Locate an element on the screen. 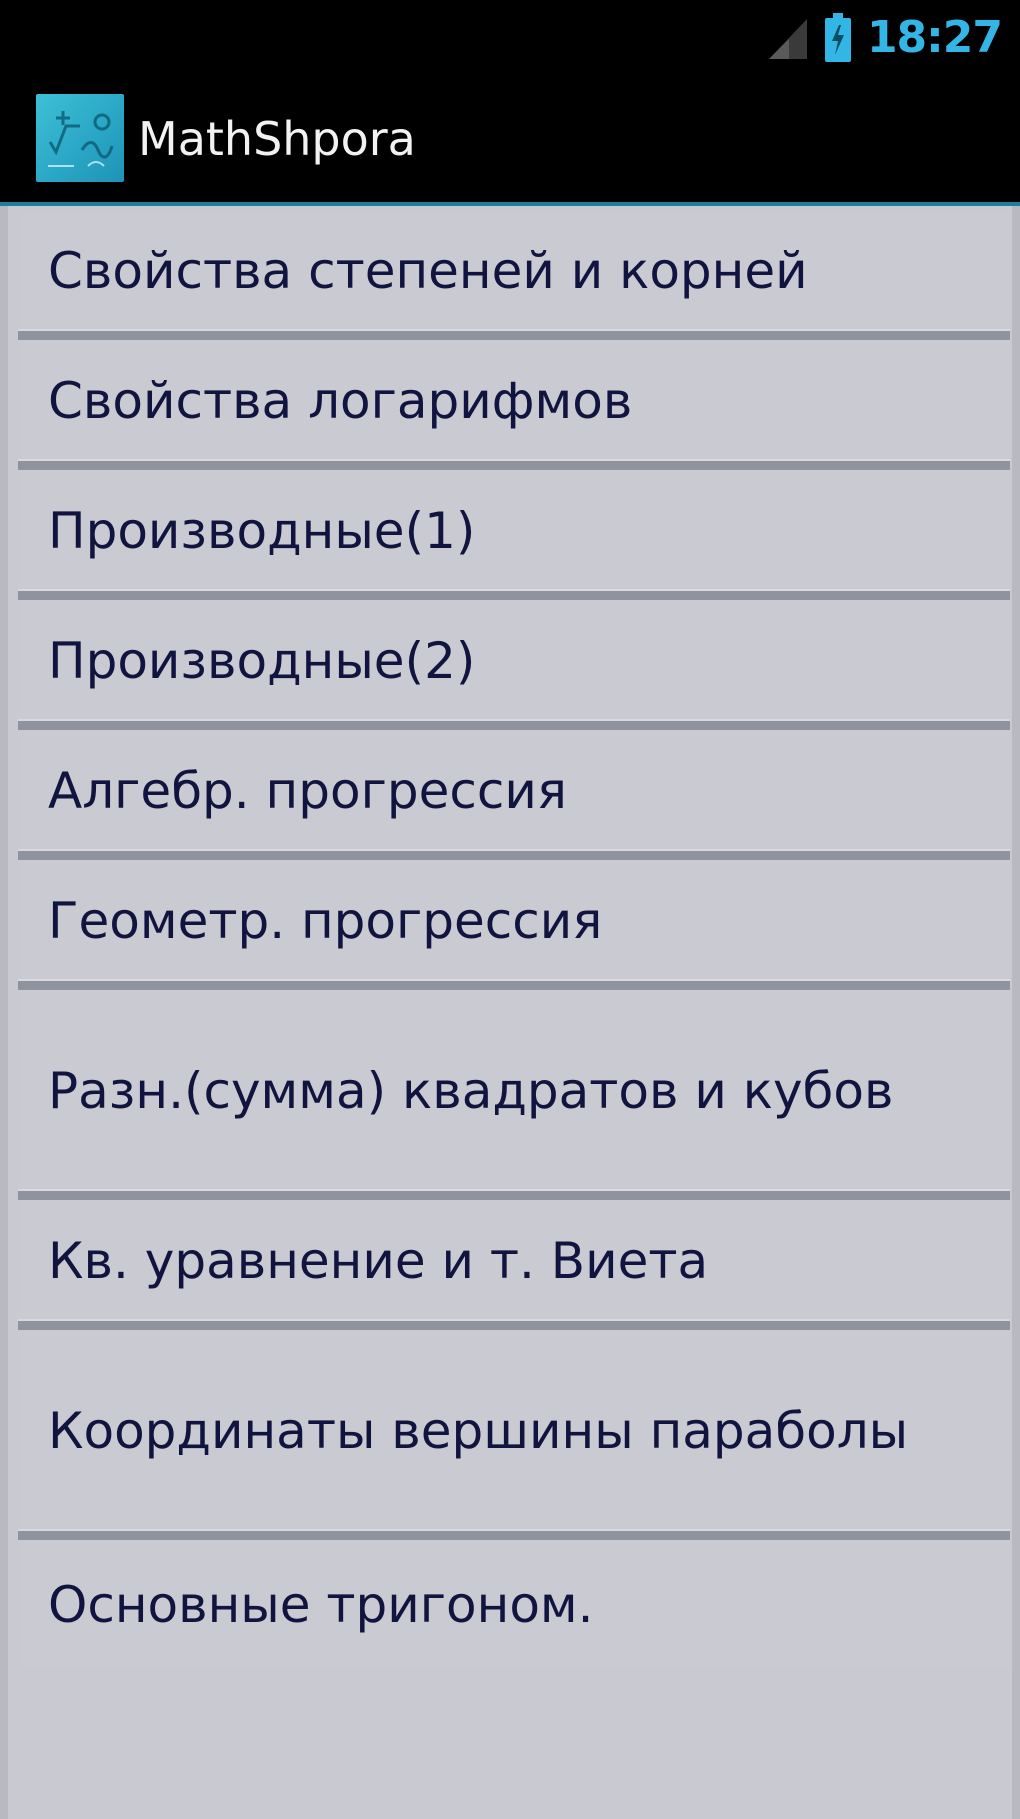 The width and height of the screenshot is (1020, 1819). list-item-parabola-vertex: Координаты вершины параболы is located at coordinates (514, 1435).